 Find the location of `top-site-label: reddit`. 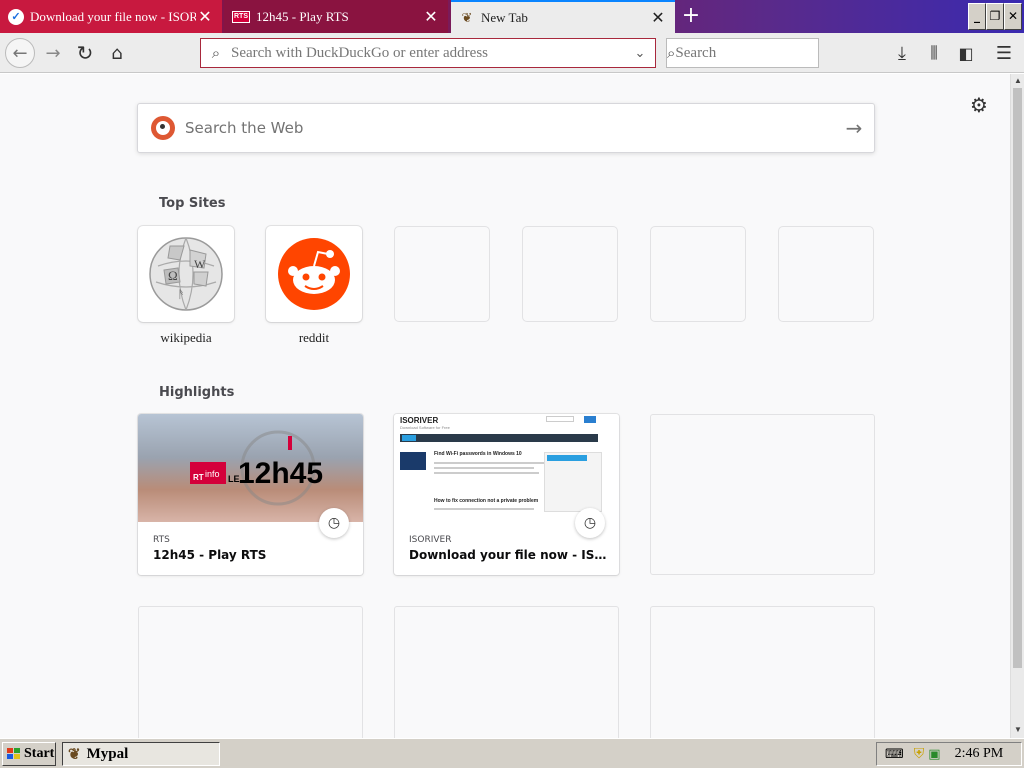

top-site-label: reddit is located at coordinates (314, 337).